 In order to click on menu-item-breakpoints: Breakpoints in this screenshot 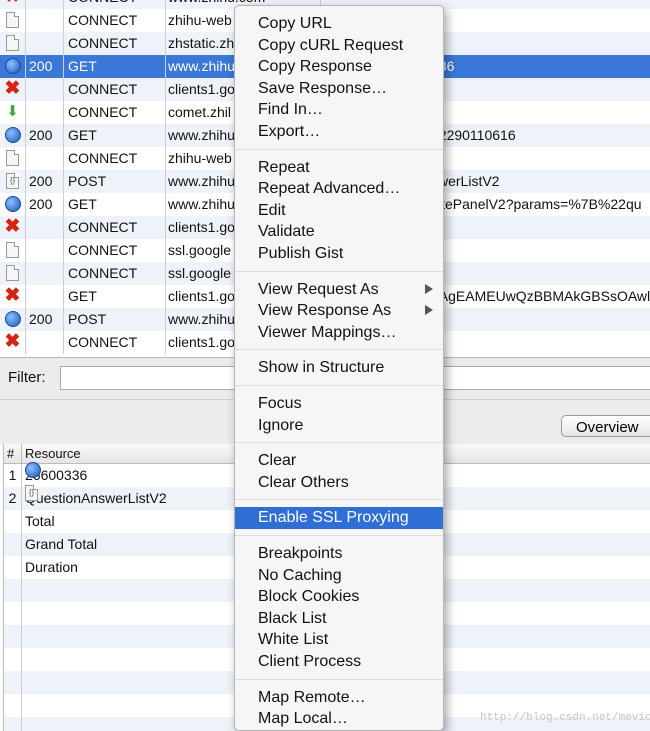, I will do `click(339, 553)`.